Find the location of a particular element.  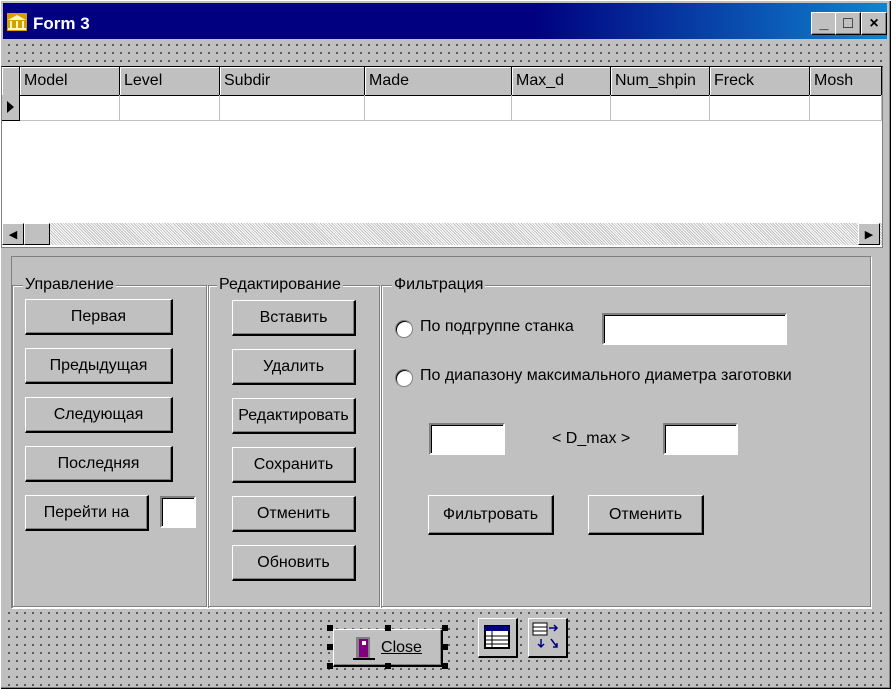

range-filter-radio is located at coordinates (404, 378).